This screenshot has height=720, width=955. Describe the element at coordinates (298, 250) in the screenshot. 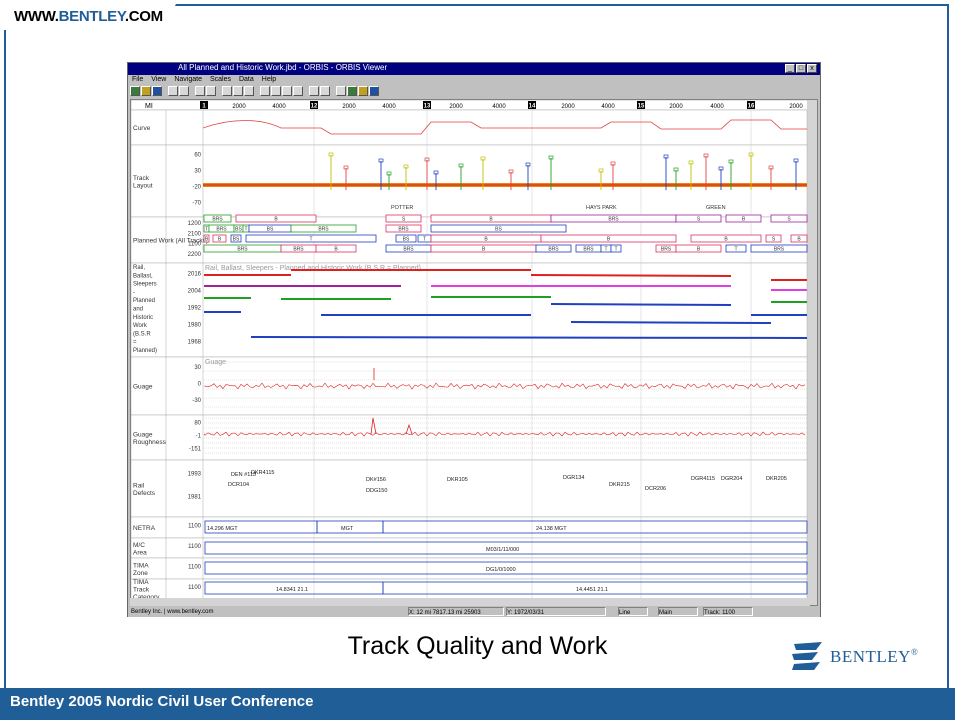

I see `work-bar-label-2200-1: BRS` at that location.